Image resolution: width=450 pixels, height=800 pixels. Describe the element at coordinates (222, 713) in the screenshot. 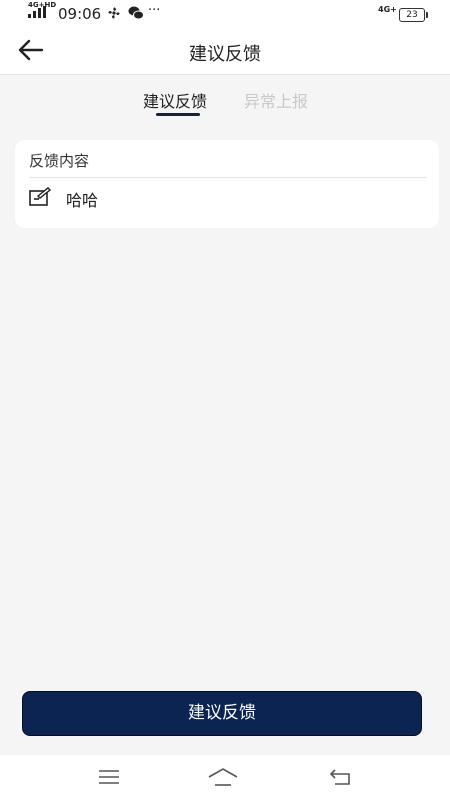

I see `submit-feedback-button: 建议反馈` at that location.